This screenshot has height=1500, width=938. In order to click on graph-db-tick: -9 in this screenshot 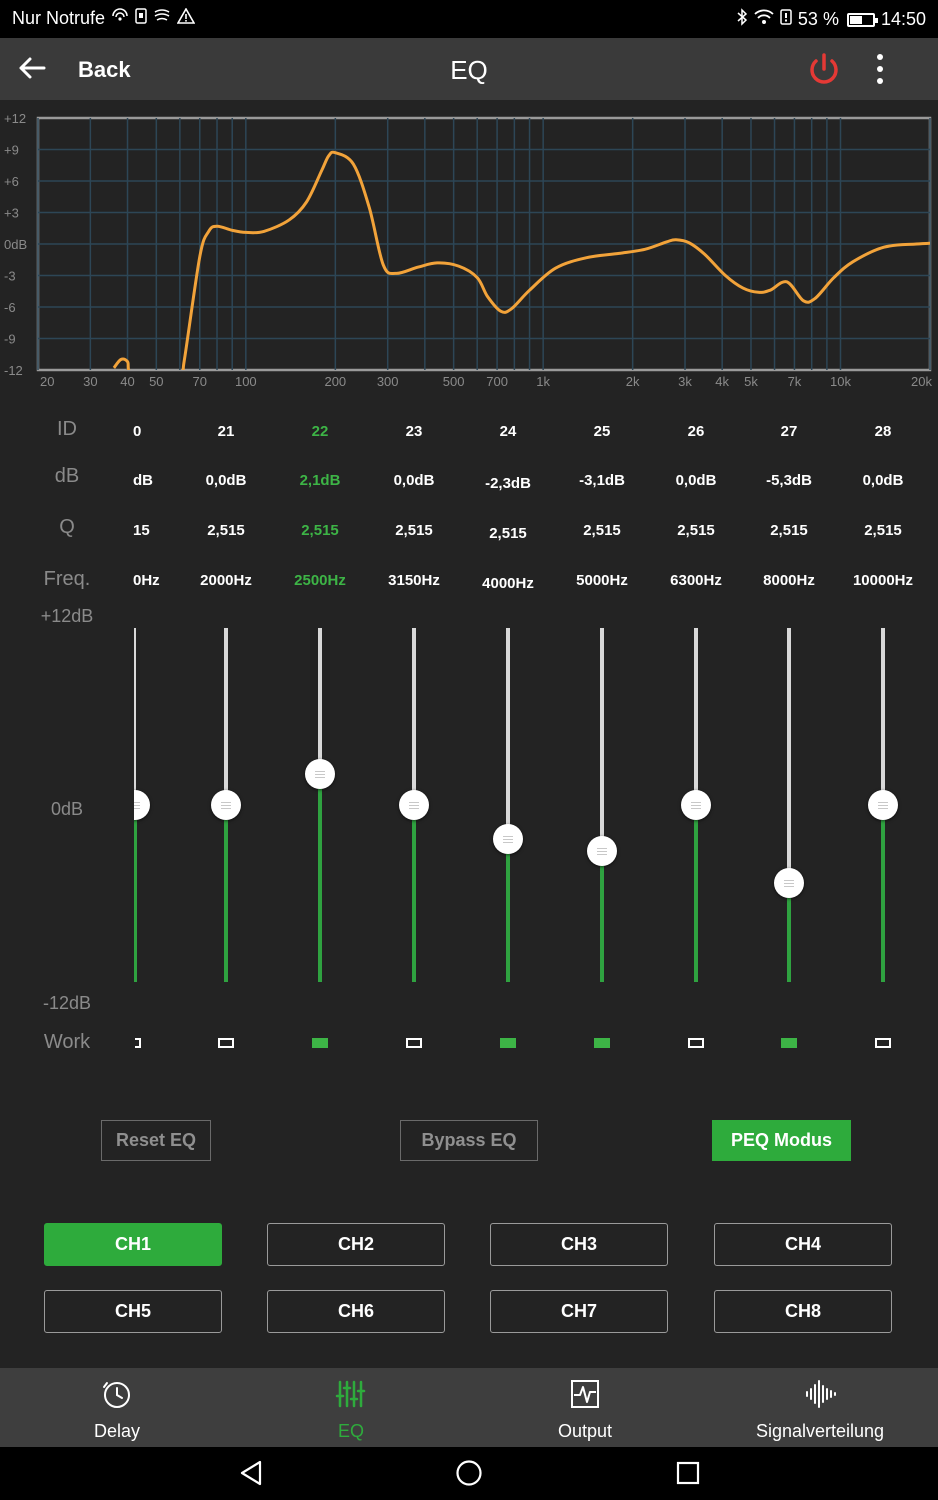, I will do `click(10, 339)`.